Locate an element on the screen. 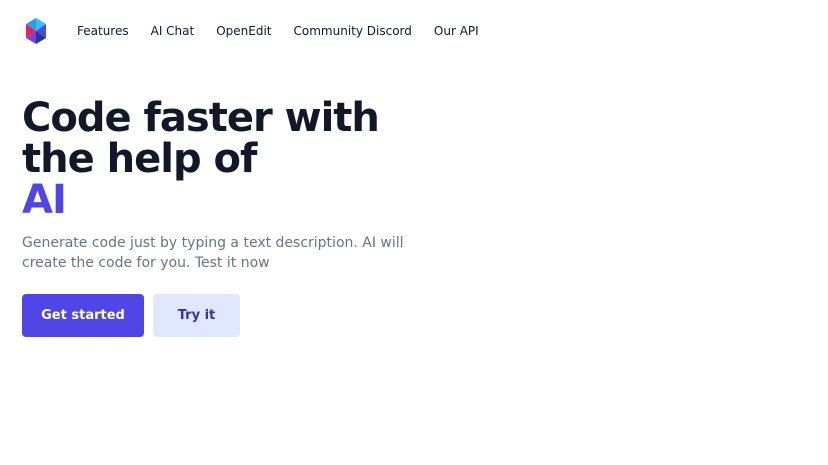  hero-headline-accent: AI is located at coordinates (44, 200).